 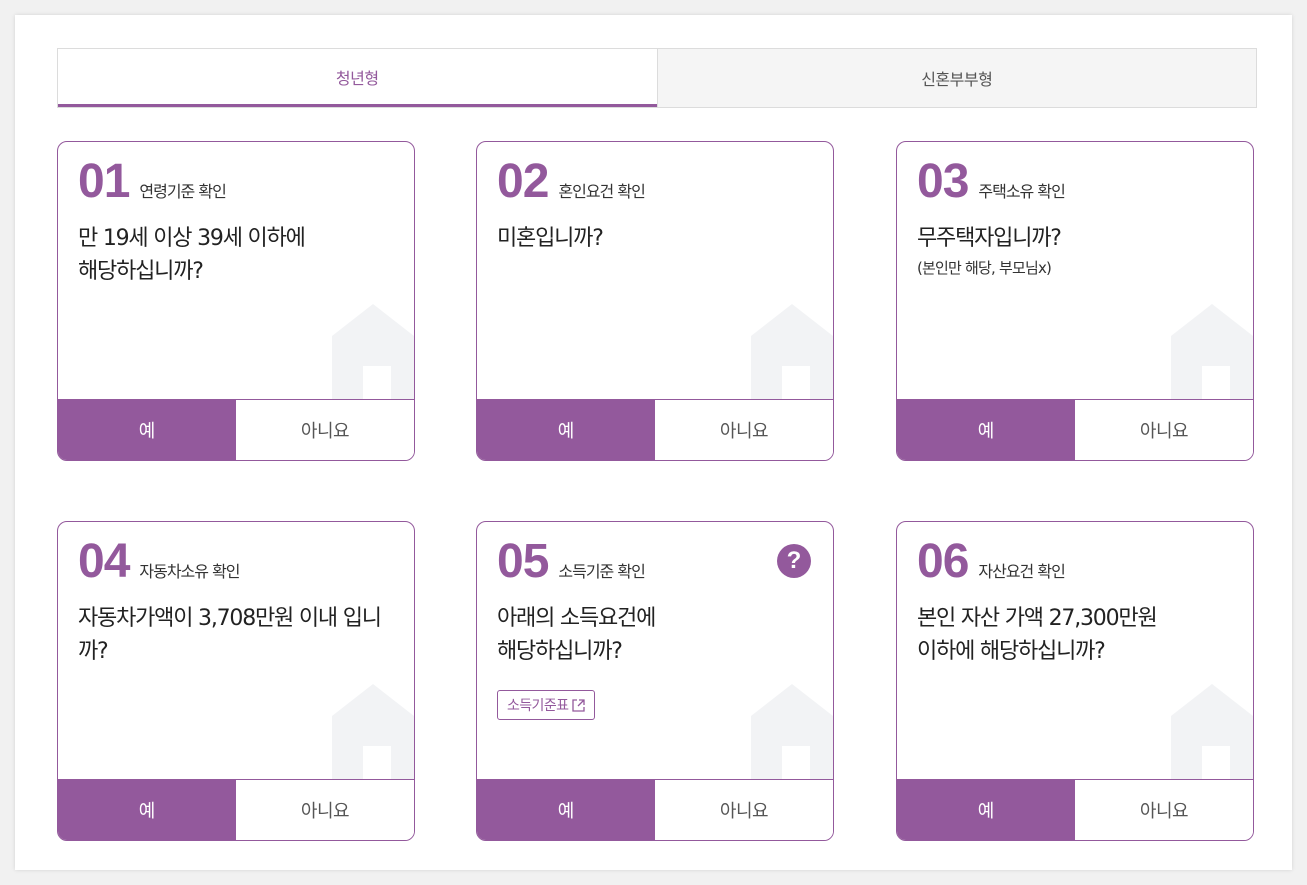 I want to click on question-text: 본인 자산 가액 27,300만원 이하에 해당하십니까?, so click(x=1037, y=635).